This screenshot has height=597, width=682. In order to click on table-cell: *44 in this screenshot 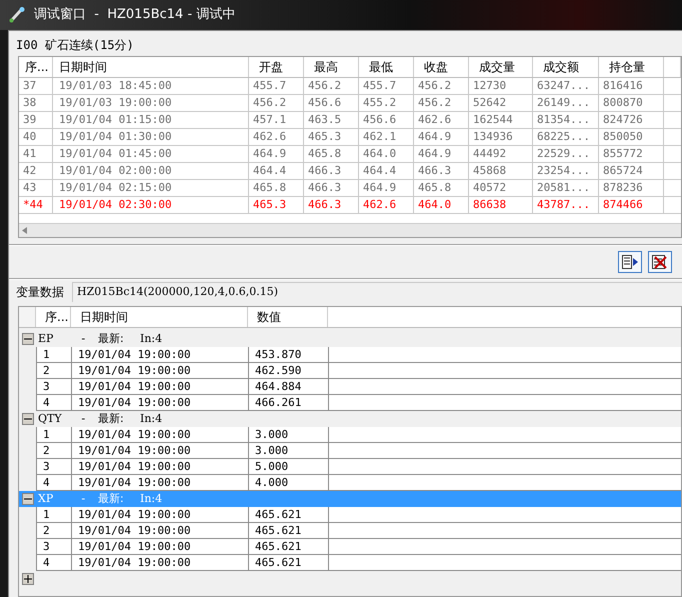, I will do `click(36, 205)`.